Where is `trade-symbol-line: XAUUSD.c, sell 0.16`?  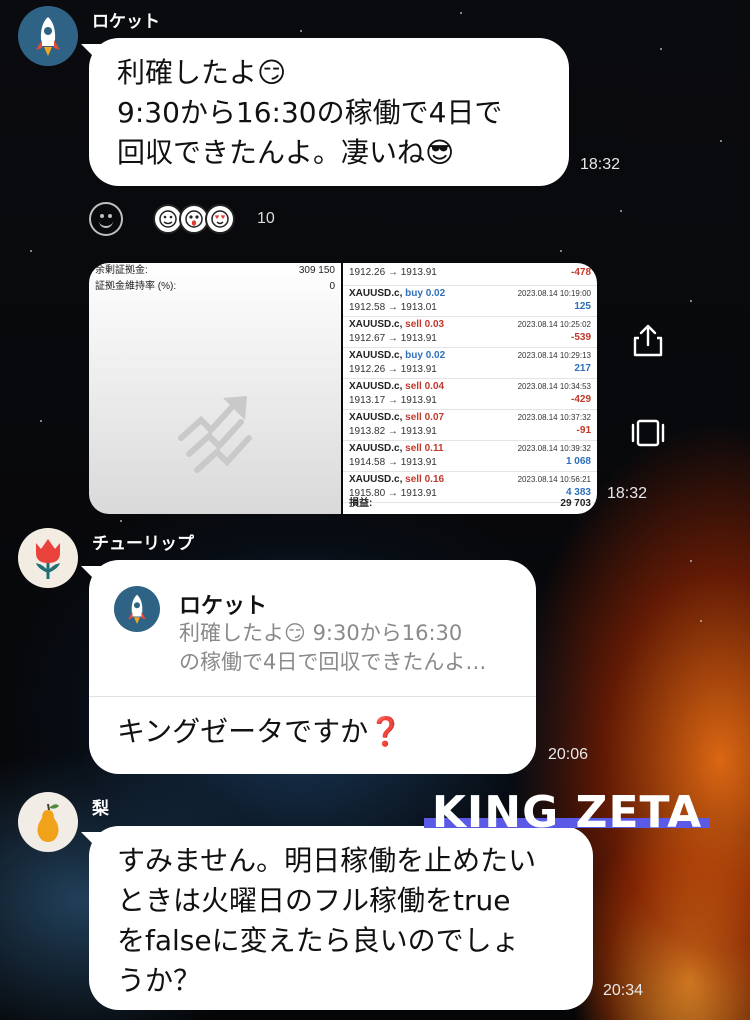
trade-symbol-line: XAUUSD.c, sell 0.16 is located at coordinates (396, 479).